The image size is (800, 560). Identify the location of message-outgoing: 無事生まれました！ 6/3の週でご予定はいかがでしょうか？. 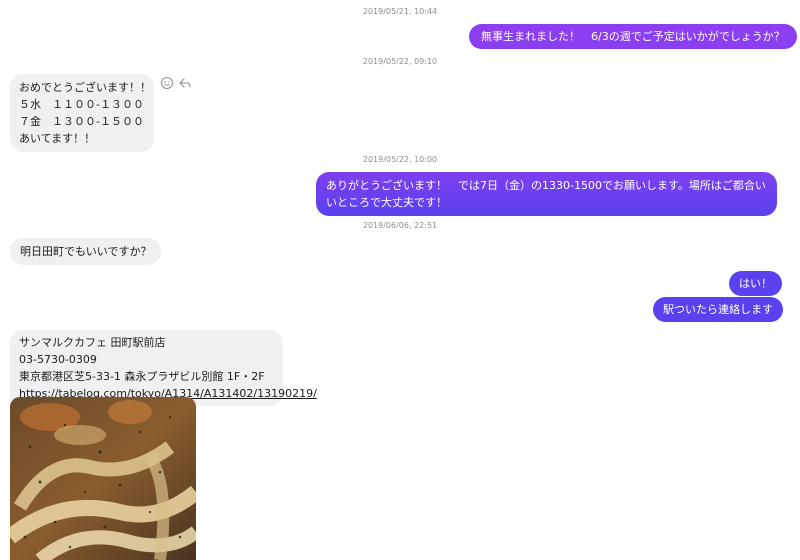
(633, 36).